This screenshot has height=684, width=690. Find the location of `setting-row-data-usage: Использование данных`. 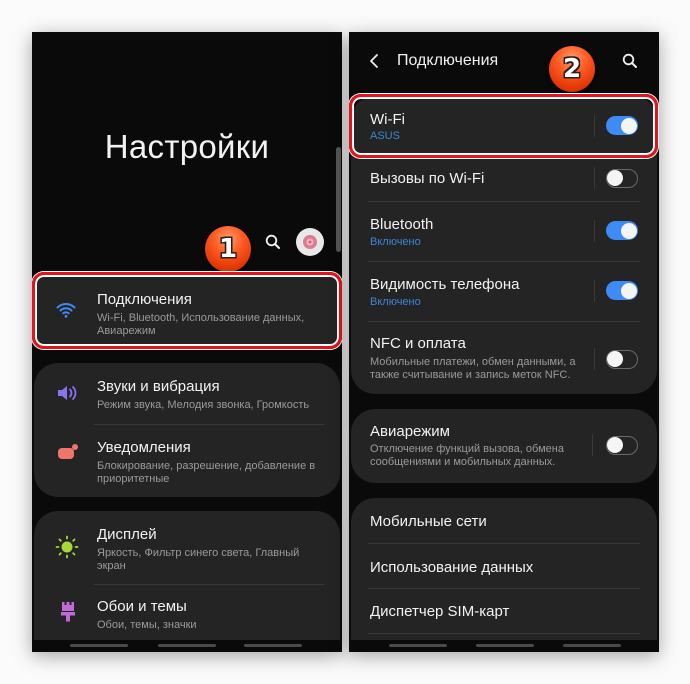

setting-row-data-usage: Использование данных is located at coordinates (504, 566).